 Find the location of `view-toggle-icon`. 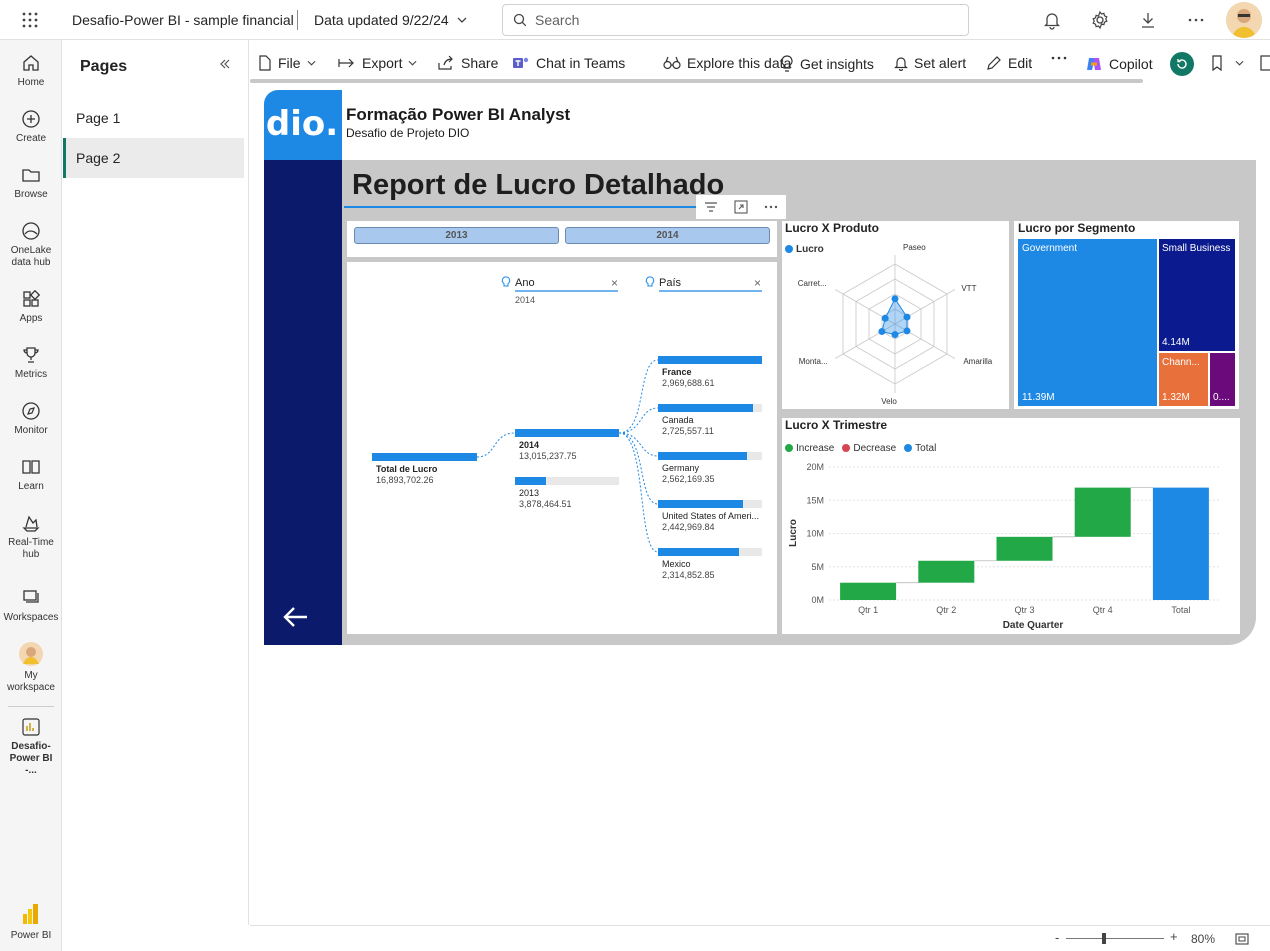

view-toggle-icon is located at coordinates (1265, 63).